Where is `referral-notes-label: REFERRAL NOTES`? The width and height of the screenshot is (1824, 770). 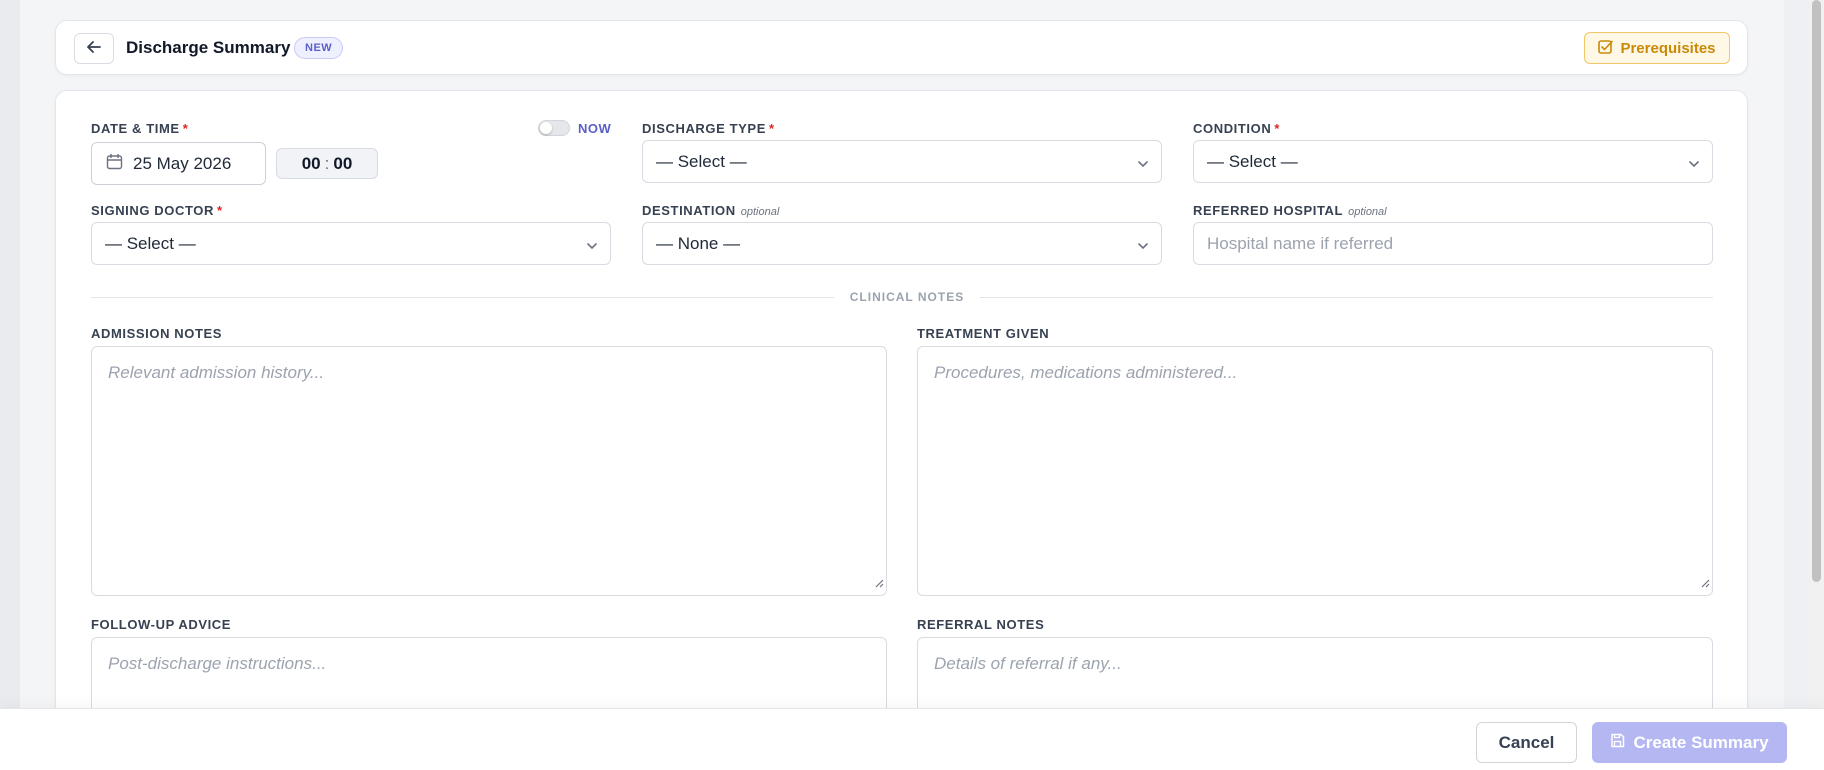
referral-notes-label: REFERRAL NOTES is located at coordinates (981, 624).